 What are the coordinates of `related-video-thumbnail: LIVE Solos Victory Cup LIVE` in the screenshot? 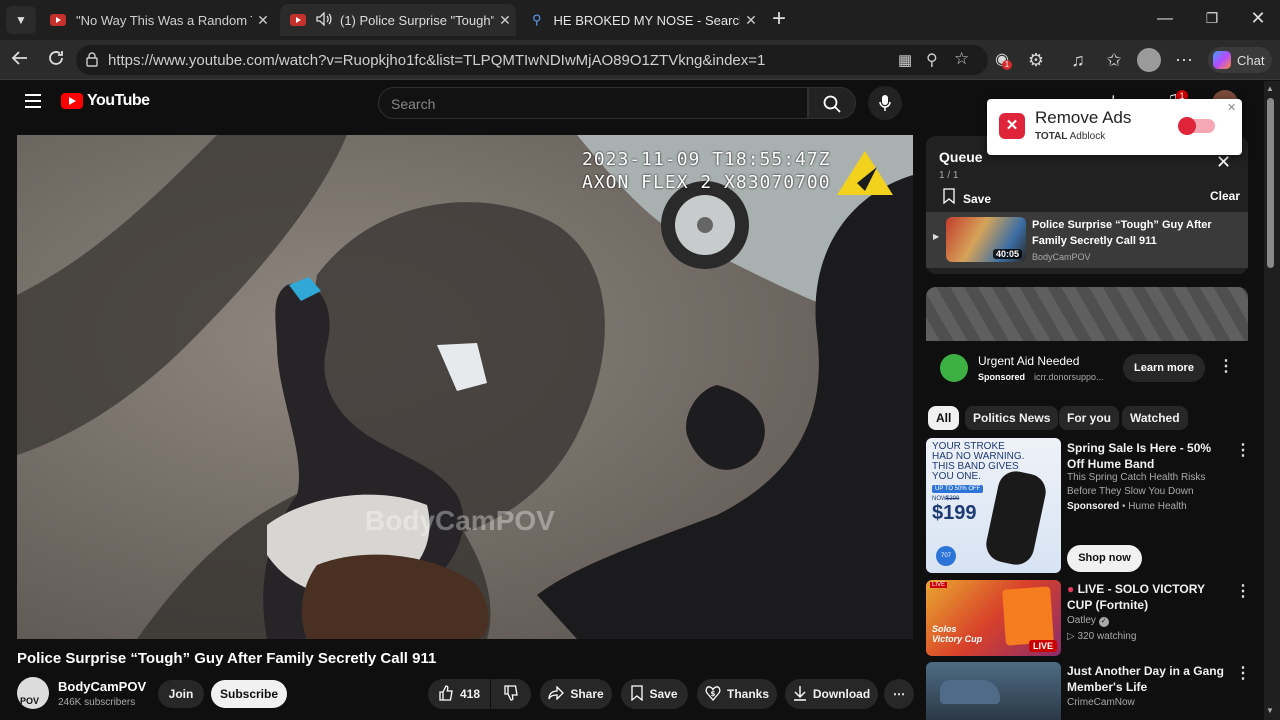 It's located at (993, 618).